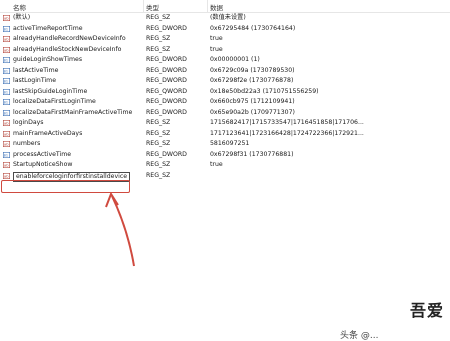 The width and height of the screenshot is (450, 341). Describe the element at coordinates (48, 133) in the screenshot. I see `value-name: mainFrameActiveDays` at that location.